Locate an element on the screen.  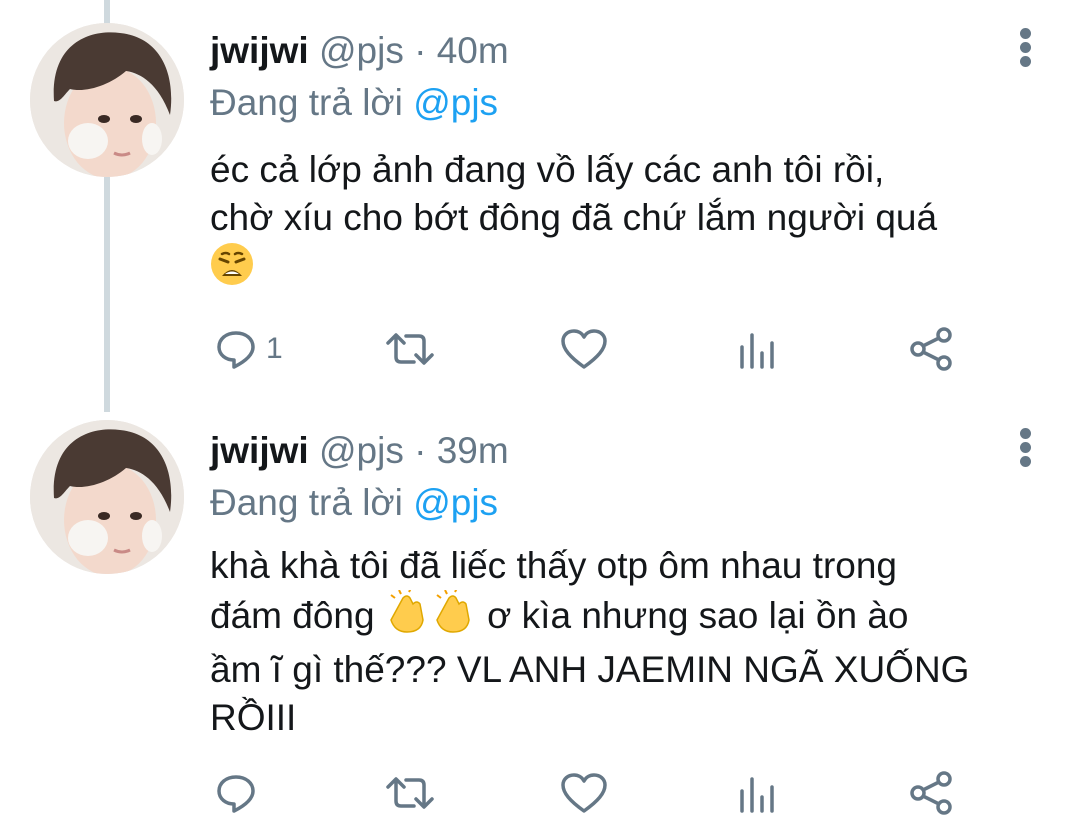
tweet-text-line: ơ kìa nhưng sao lại ồn ào is located at coordinates (698, 615).